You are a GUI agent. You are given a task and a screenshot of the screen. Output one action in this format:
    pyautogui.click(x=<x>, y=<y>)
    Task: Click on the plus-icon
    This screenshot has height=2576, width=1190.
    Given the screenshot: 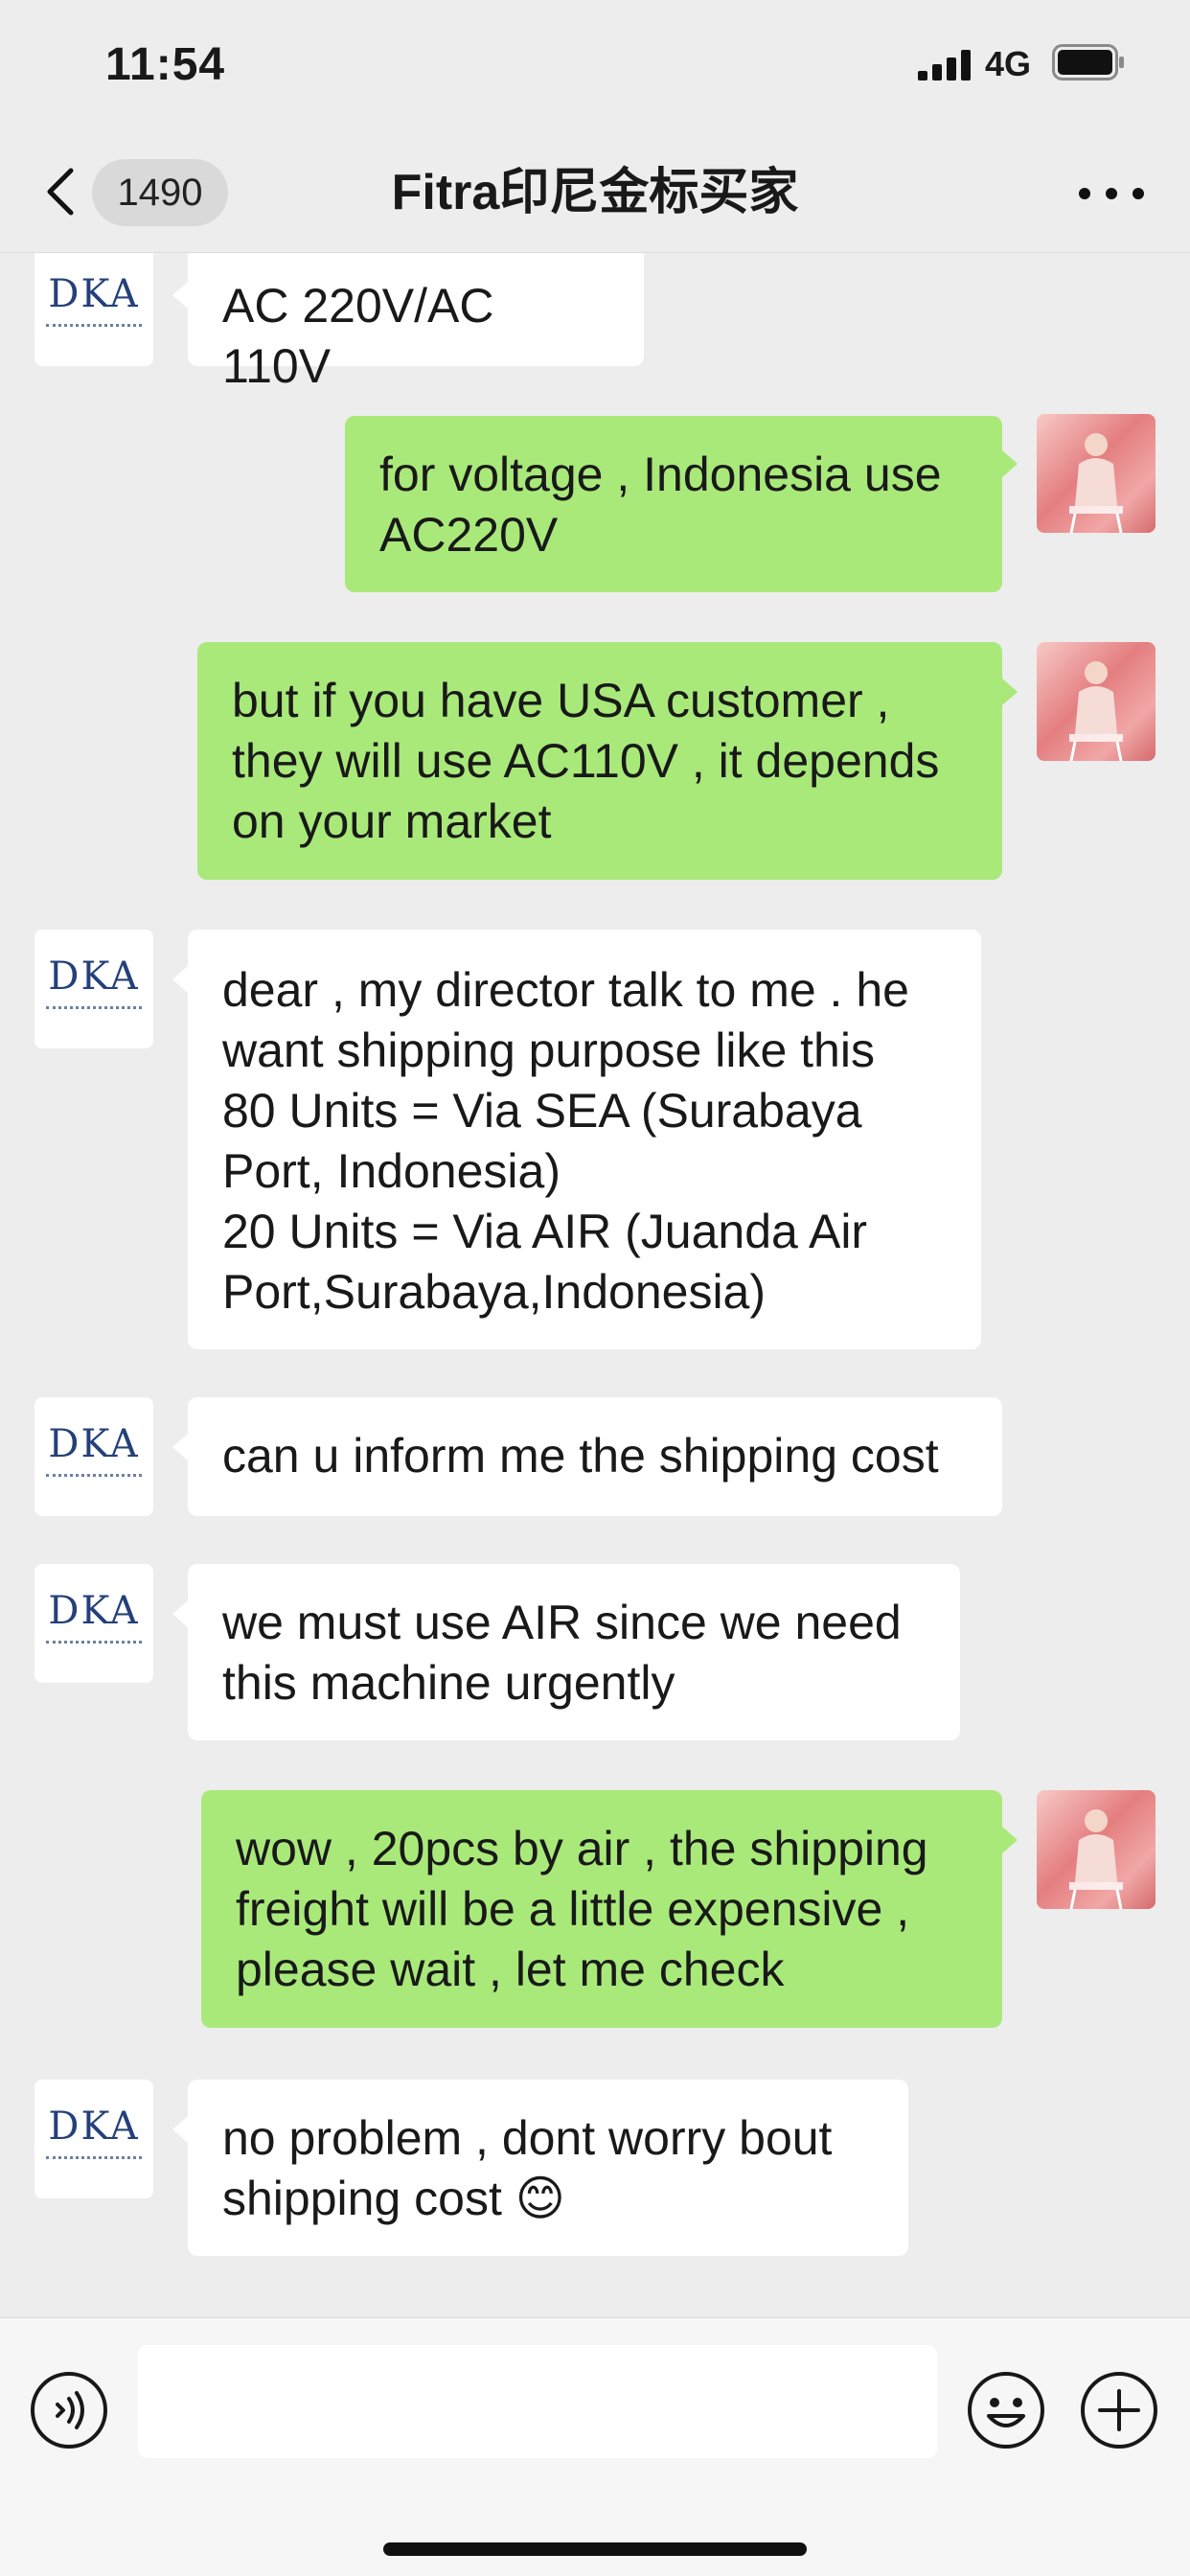 What is the action you would take?
    pyautogui.click(x=1119, y=2410)
    